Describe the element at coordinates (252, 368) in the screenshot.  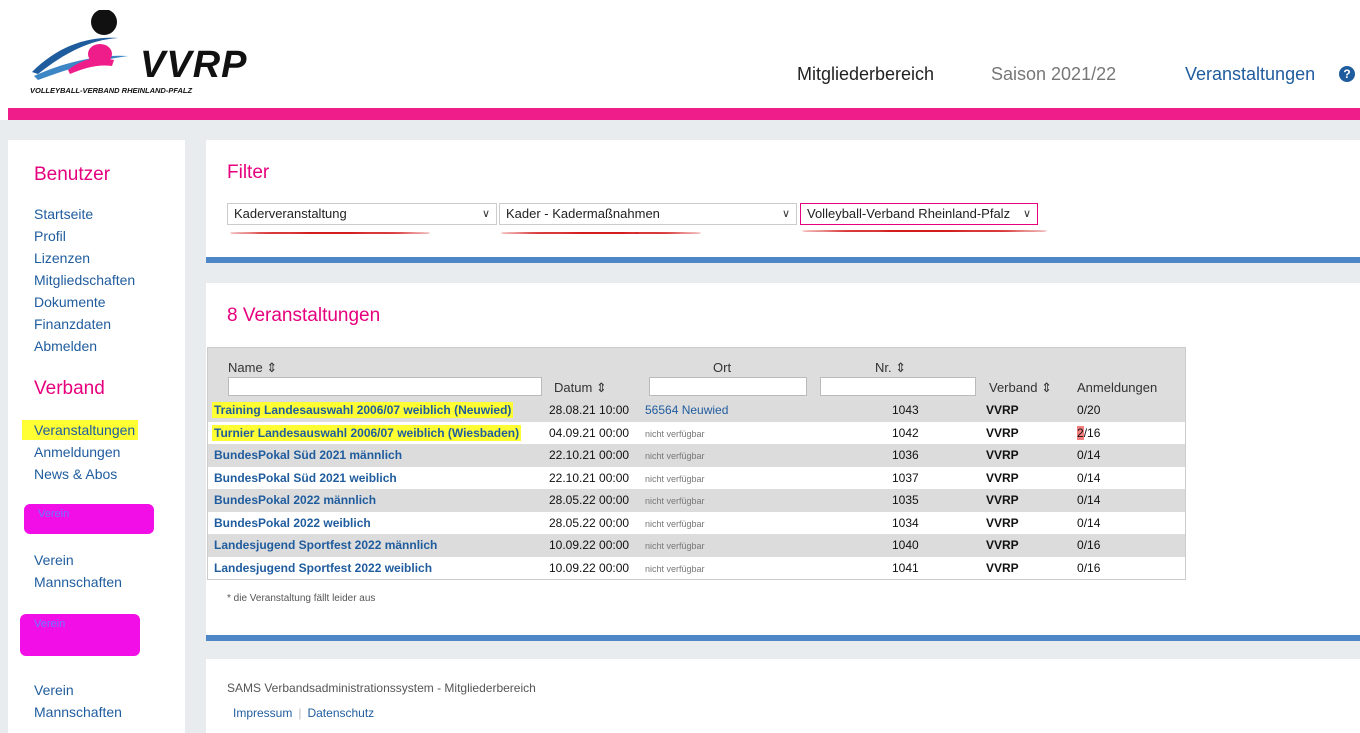
I see `column-header-name: Name ⇕` at that location.